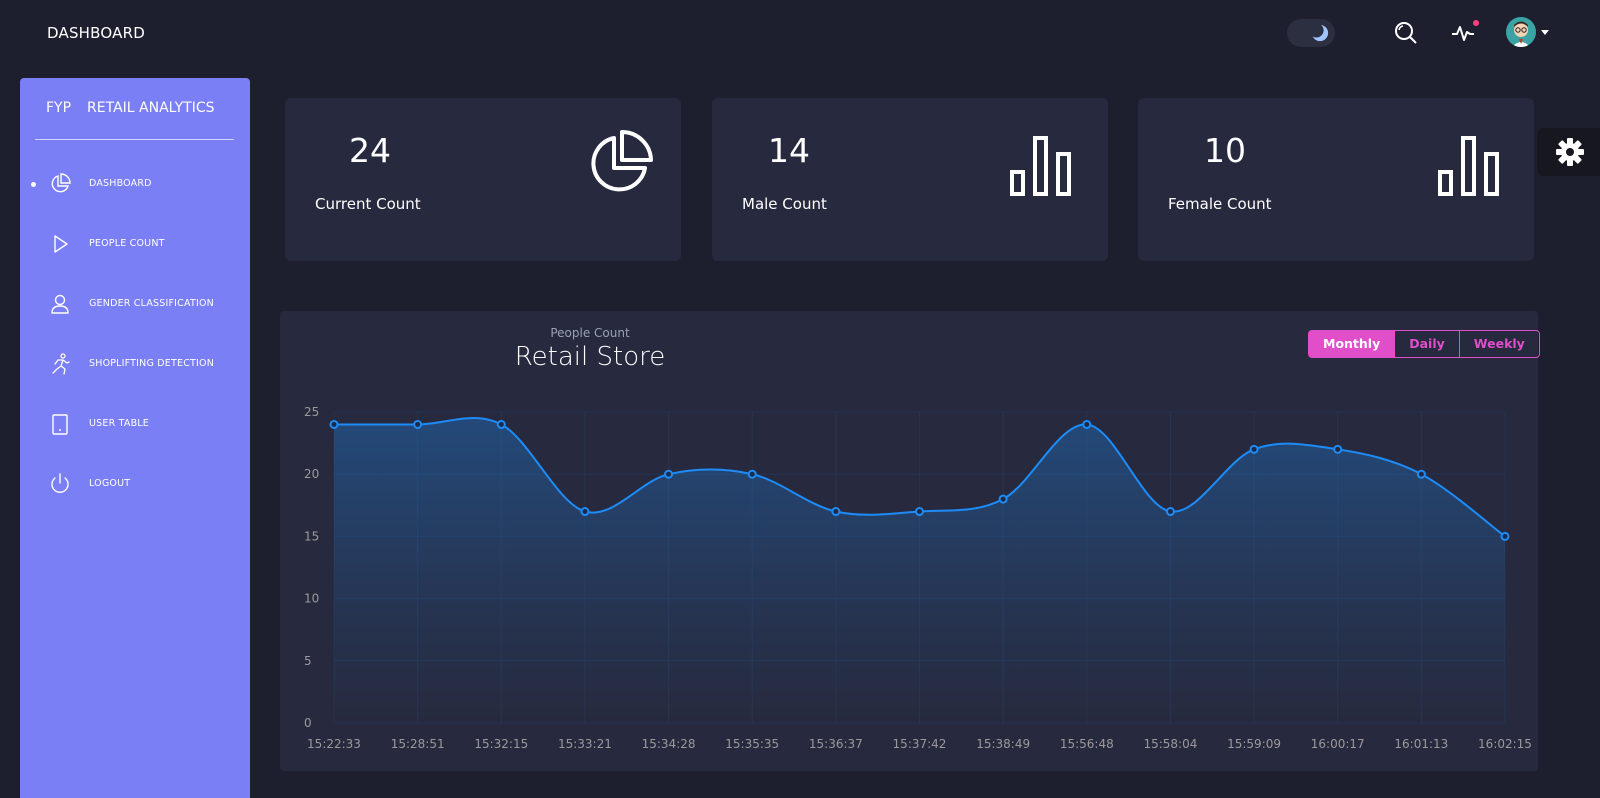  What do you see at coordinates (418, 744) in the screenshot?
I see `x-tick-label: 15:28:51` at bounding box center [418, 744].